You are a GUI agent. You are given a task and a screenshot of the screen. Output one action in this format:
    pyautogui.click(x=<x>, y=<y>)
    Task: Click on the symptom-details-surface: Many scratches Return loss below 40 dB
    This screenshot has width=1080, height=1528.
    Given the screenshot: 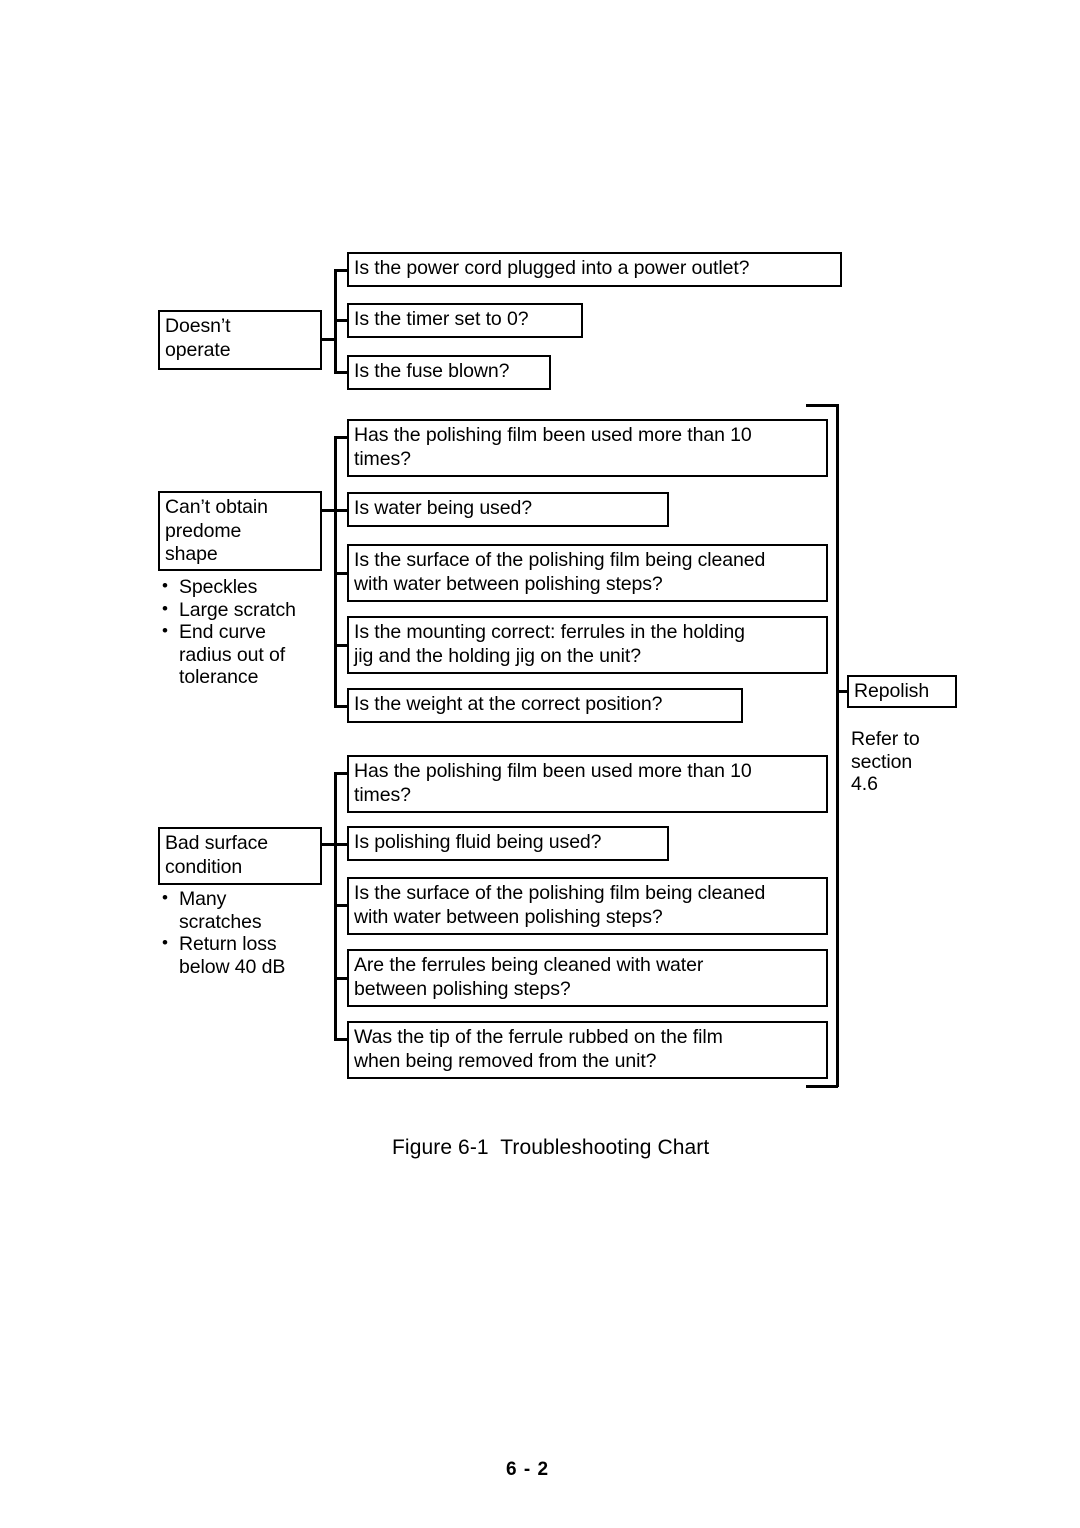 What is the action you would take?
    pyautogui.click(x=245, y=932)
    